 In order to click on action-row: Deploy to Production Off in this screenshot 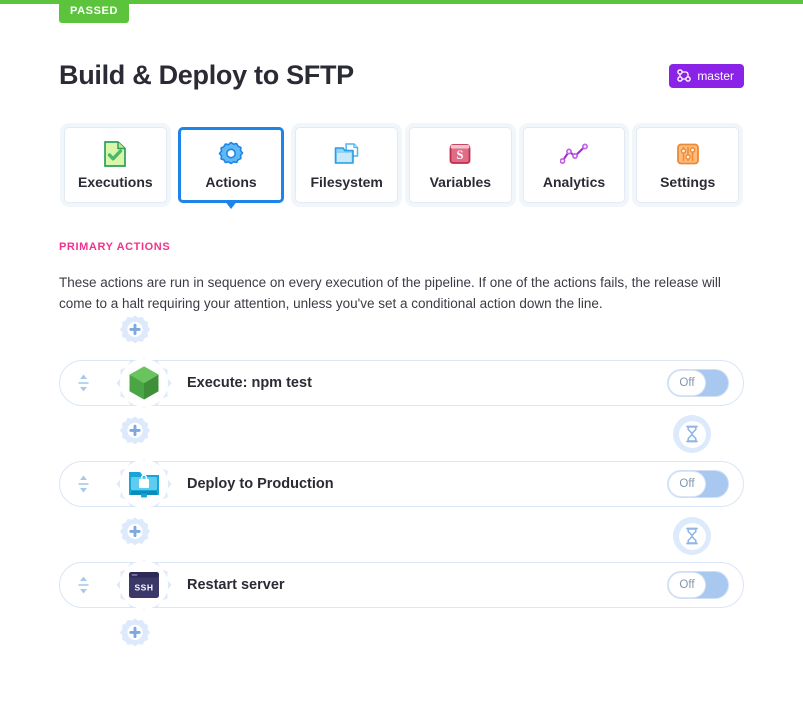, I will do `click(401, 484)`.